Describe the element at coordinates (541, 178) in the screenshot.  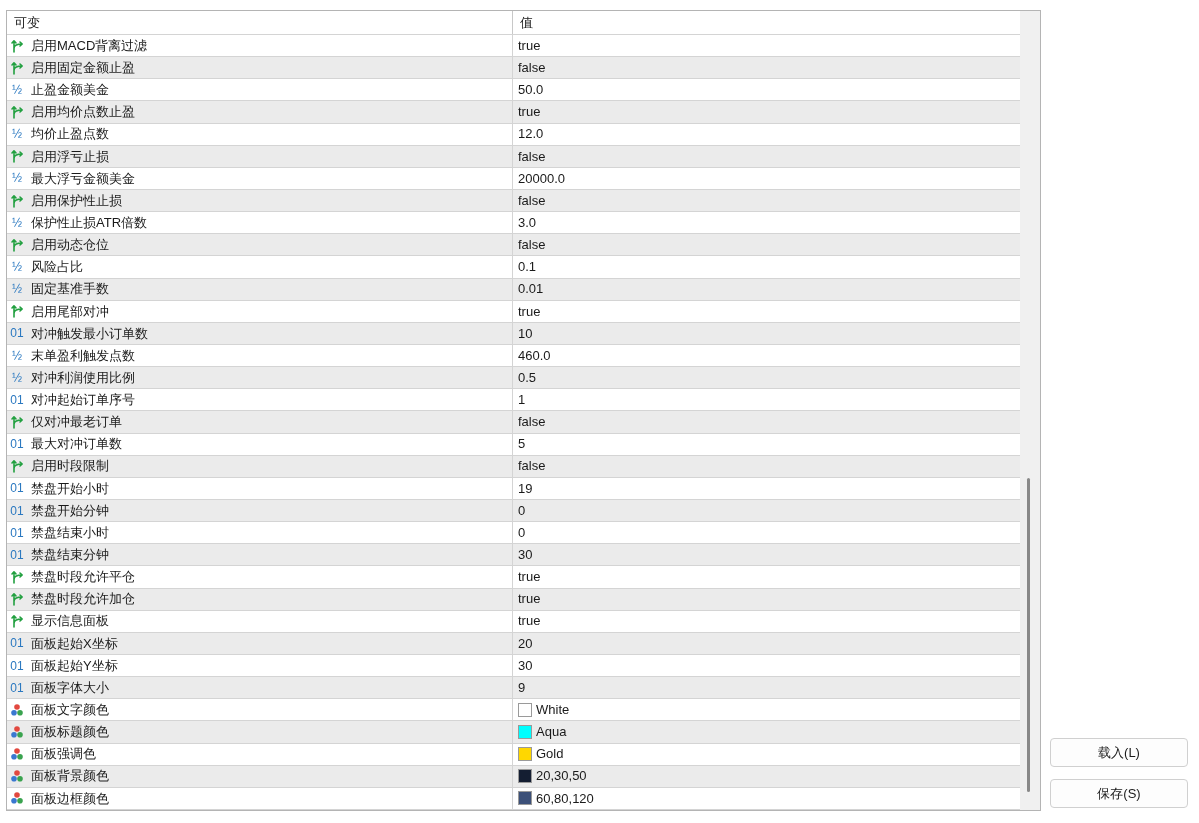
I see `parameter-value: 20000.0` at that location.